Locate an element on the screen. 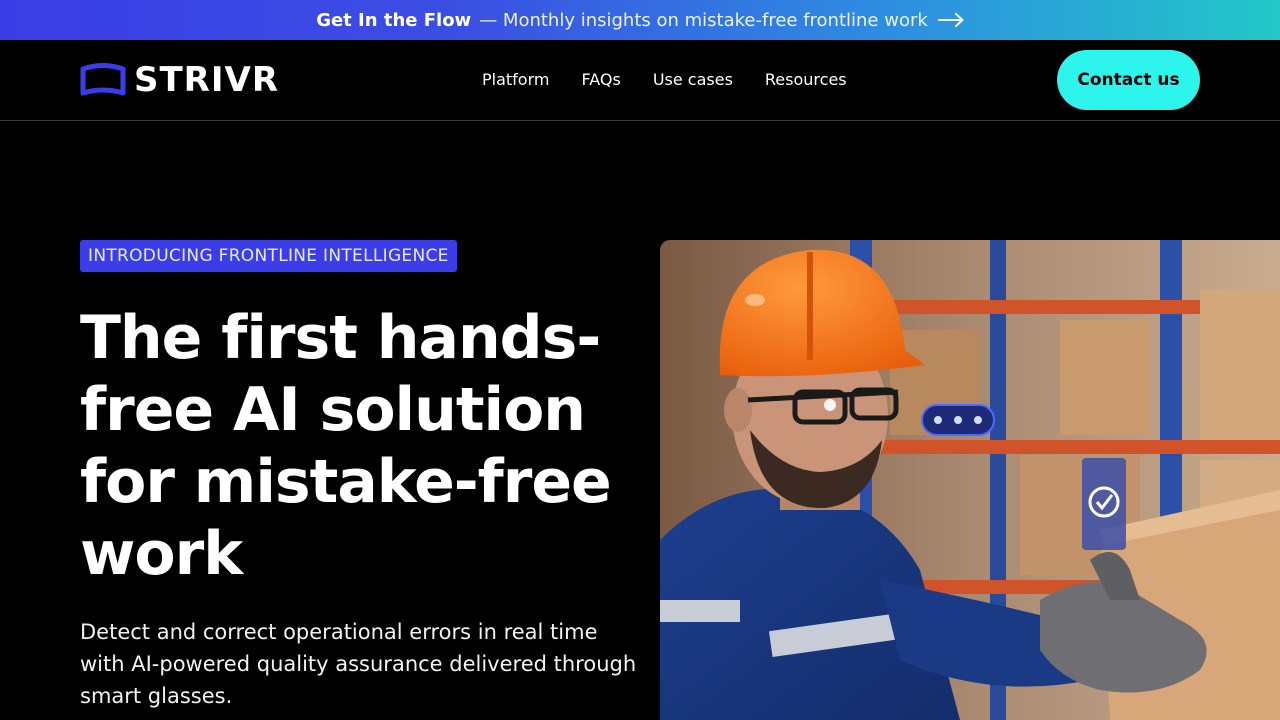  strivr-logo: STRIVR is located at coordinates (179, 80).